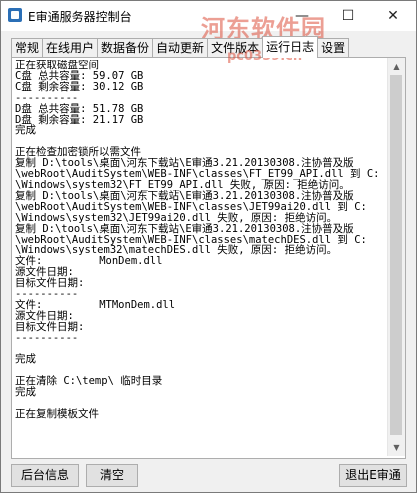 This screenshot has width=417, height=493. I want to click on log-line: D盘 剩余容量: 21.17 GB, so click(79, 119).